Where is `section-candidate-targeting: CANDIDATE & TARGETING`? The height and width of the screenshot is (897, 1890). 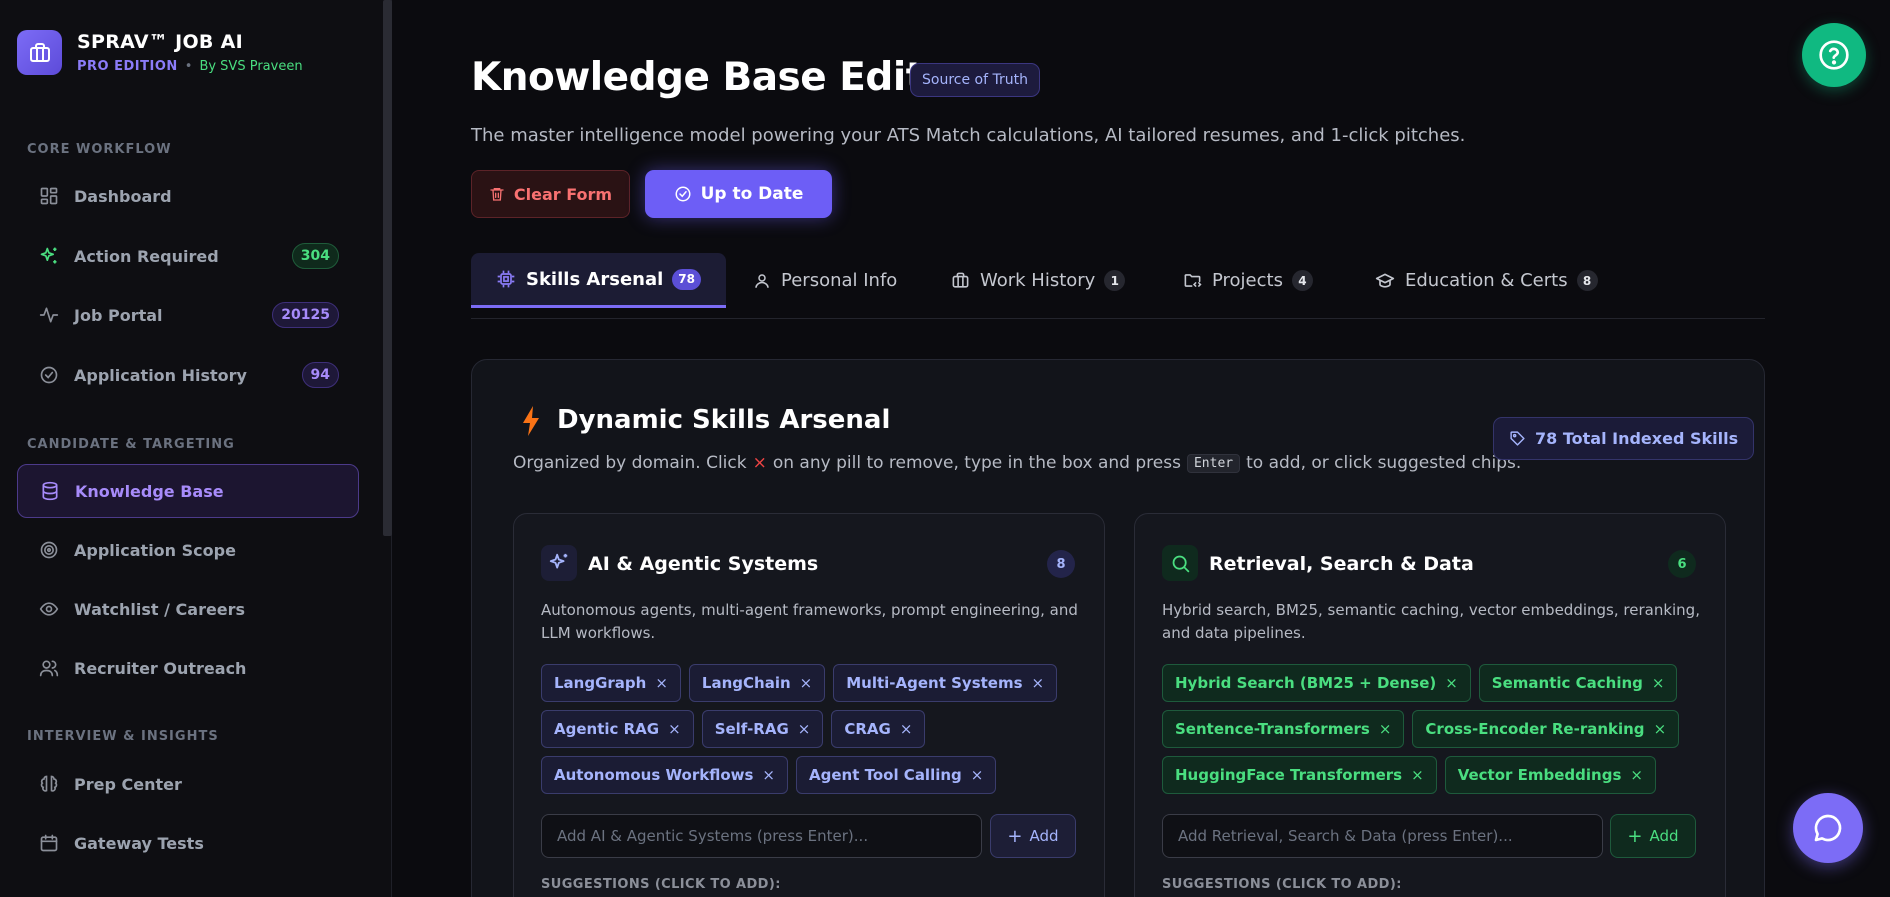
section-candidate-targeting: CANDIDATE & TARGETING is located at coordinates (131, 444).